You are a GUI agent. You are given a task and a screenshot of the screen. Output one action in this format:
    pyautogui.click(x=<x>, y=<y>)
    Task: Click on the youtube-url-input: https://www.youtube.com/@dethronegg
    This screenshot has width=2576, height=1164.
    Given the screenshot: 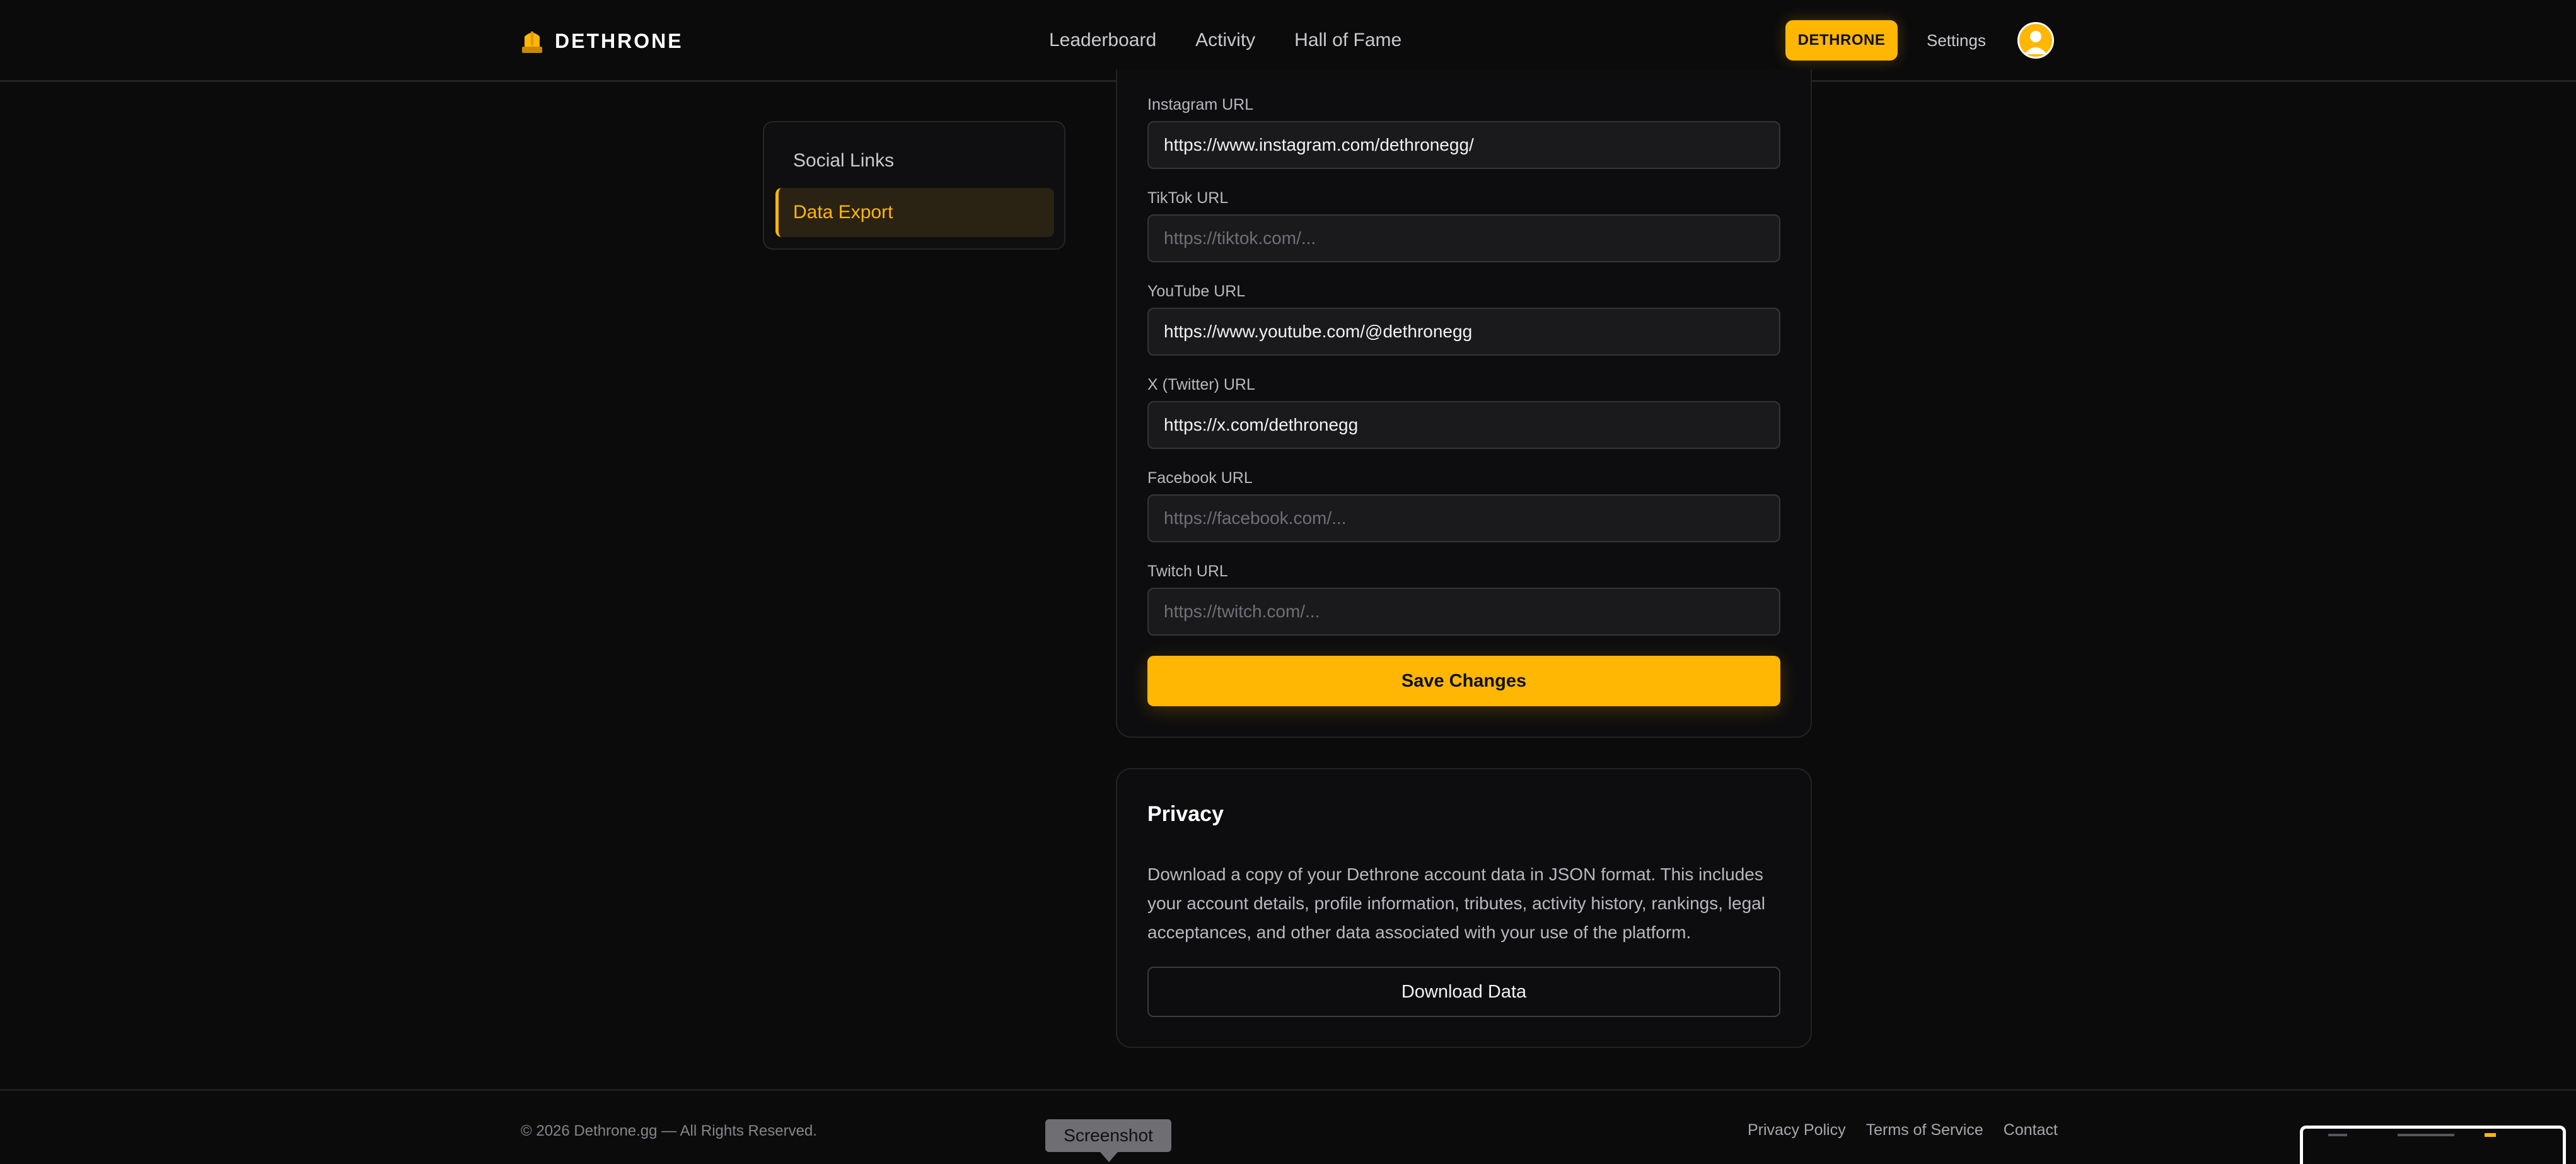 What is the action you would take?
    pyautogui.click(x=1464, y=332)
    